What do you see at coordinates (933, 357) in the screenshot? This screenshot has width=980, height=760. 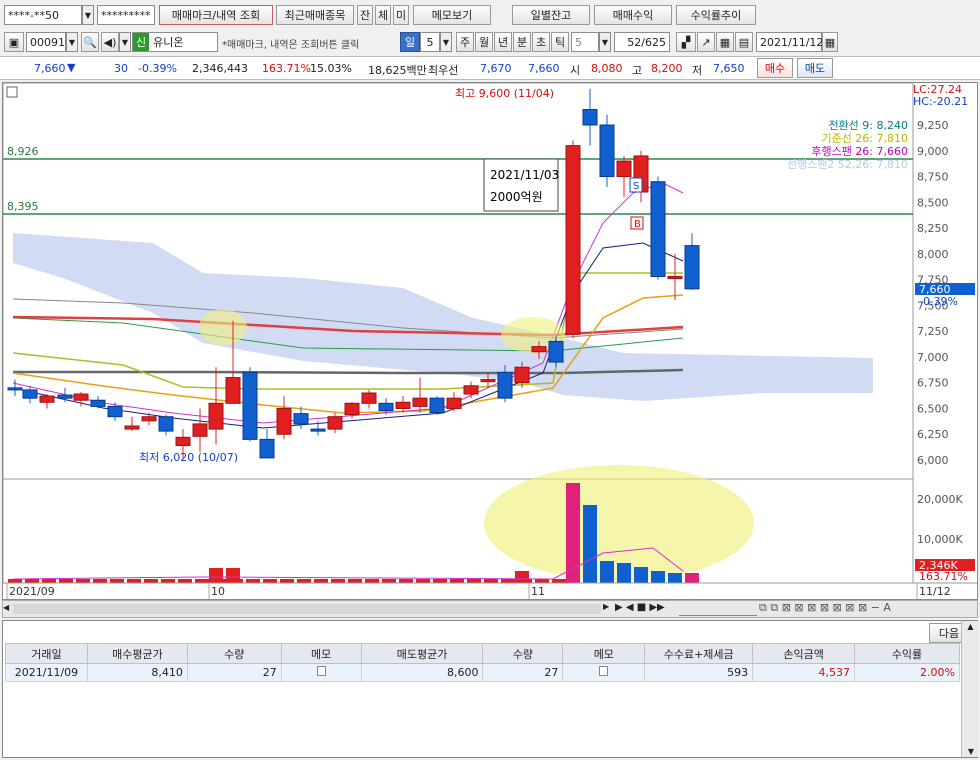 I see `y-tick-label: 7,000` at bounding box center [933, 357].